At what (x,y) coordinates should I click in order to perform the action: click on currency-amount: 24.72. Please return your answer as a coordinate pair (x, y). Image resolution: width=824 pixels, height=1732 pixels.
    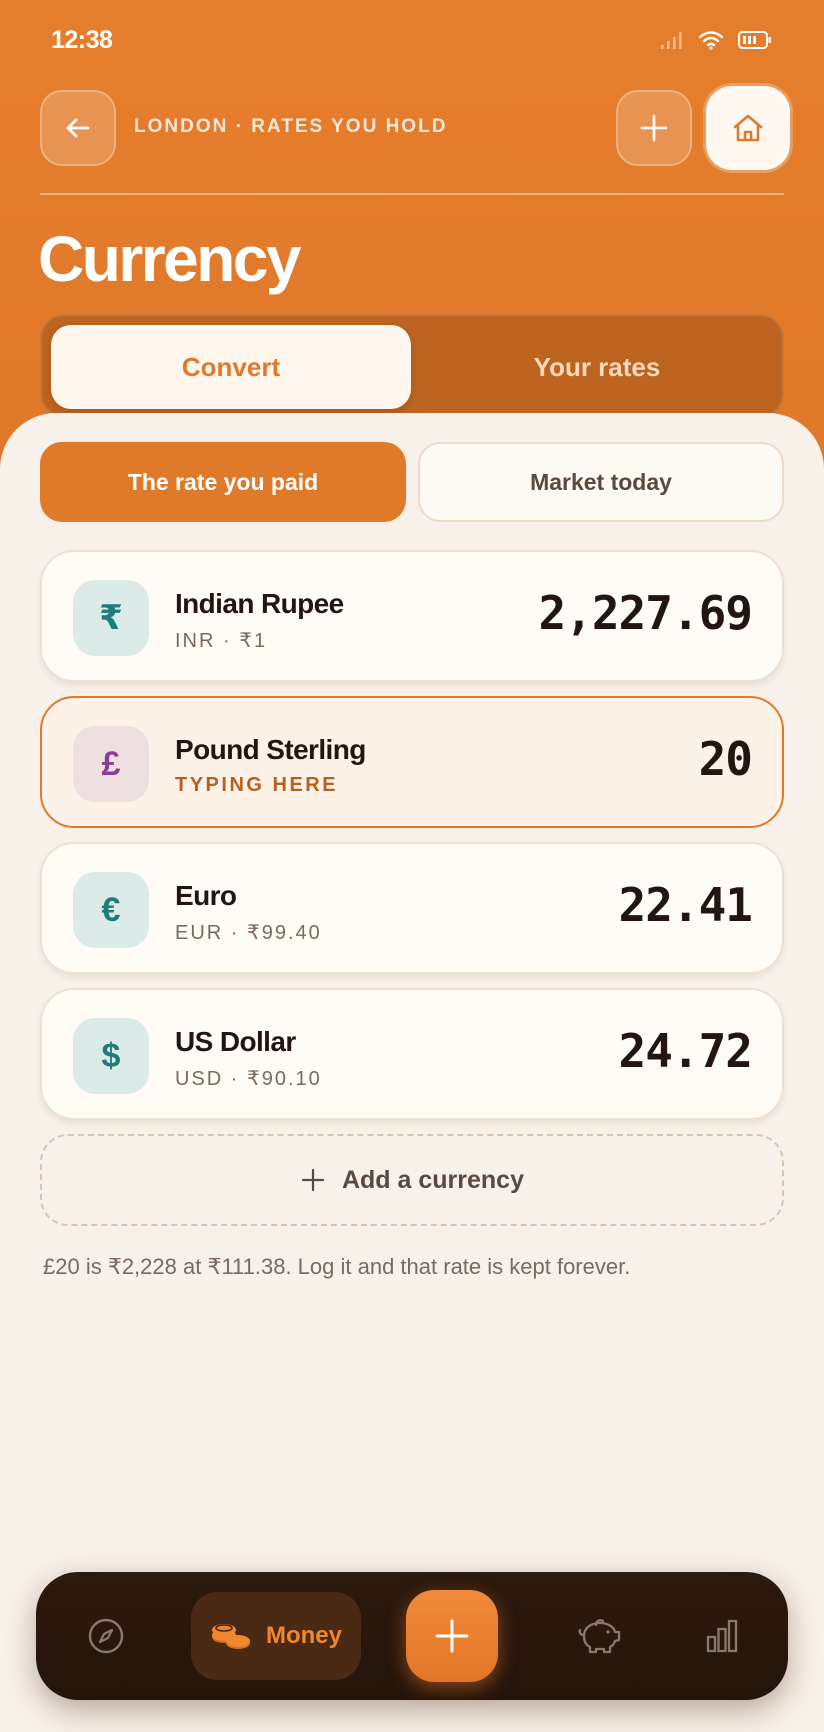
    Looking at the image, I should click on (686, 1051).